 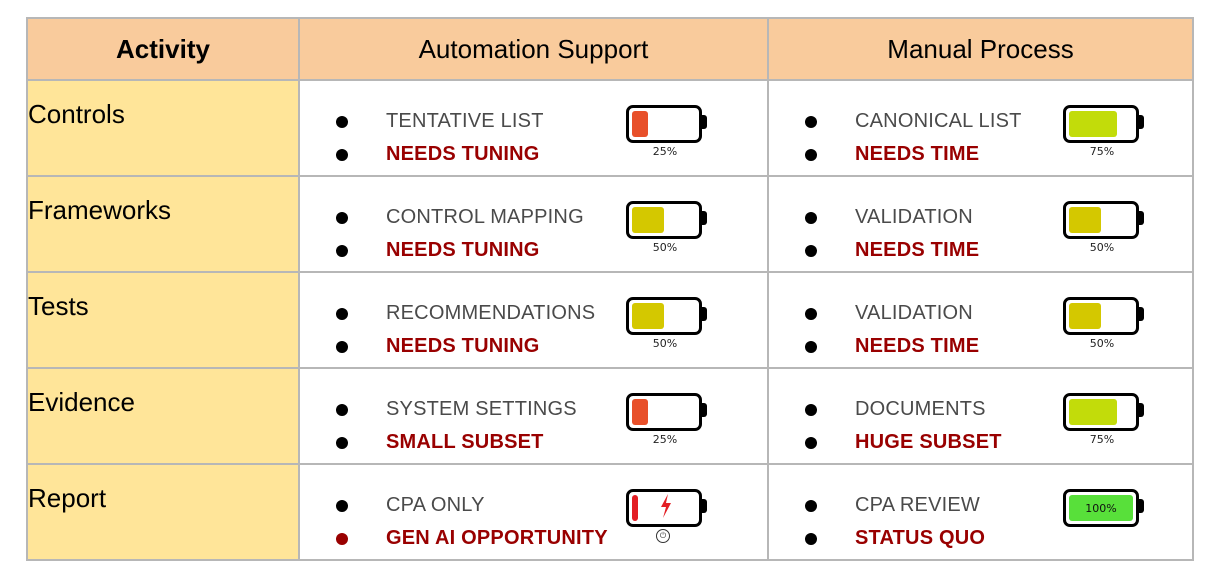 What do you see at coordinates (163, 224) in the screenshot?
I see `activity-name: Frameworks` at bounding box center [163, 224].